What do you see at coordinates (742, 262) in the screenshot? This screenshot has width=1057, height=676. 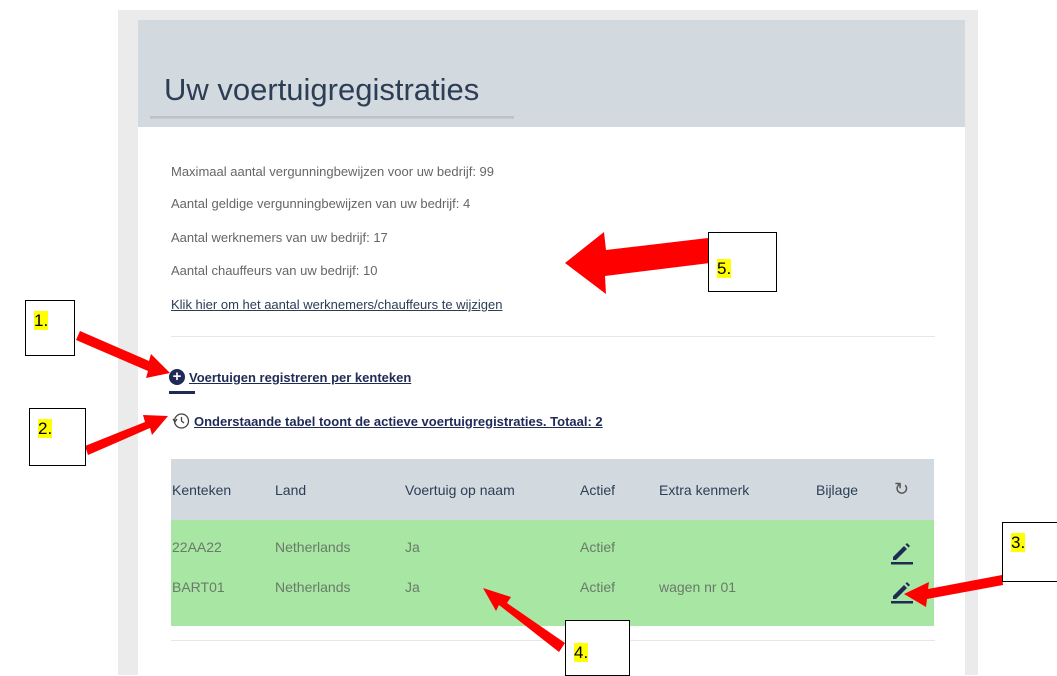 I see `annotation-label-5: 5.` at bounding box center [742, 262].